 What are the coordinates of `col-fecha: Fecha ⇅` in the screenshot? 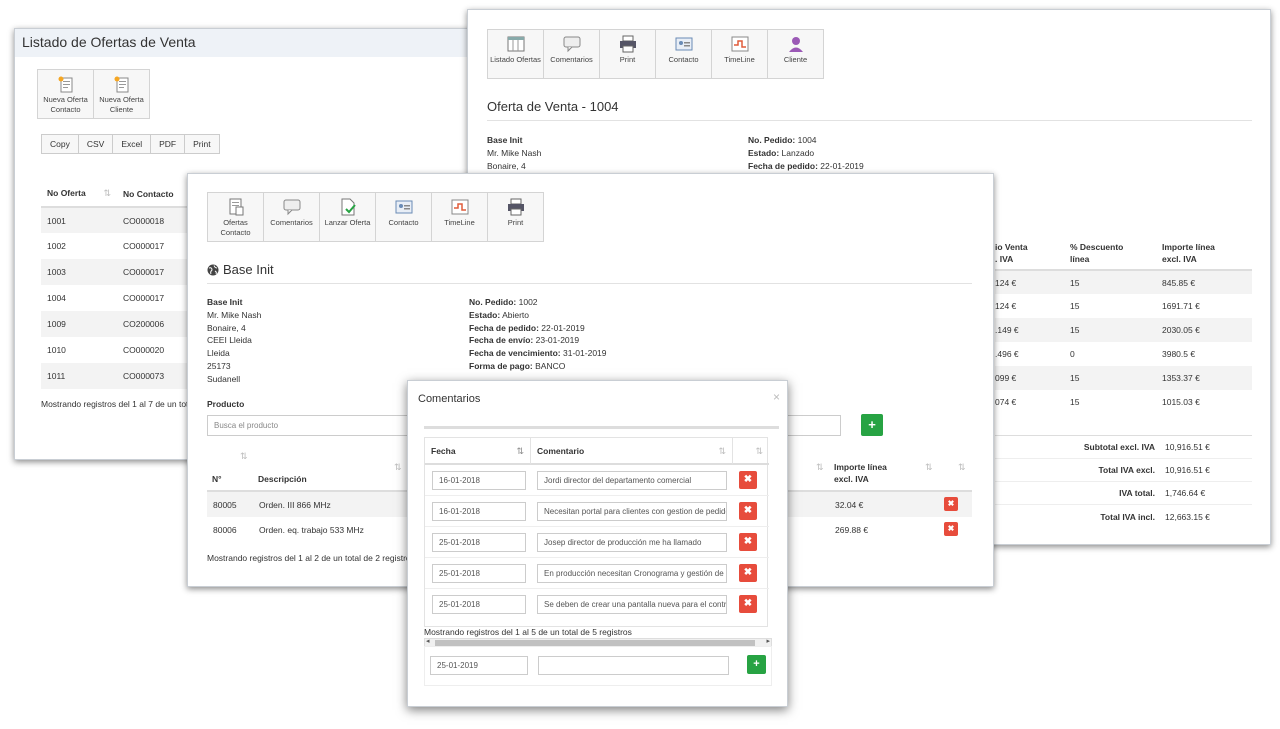 It's located at (478, 451).